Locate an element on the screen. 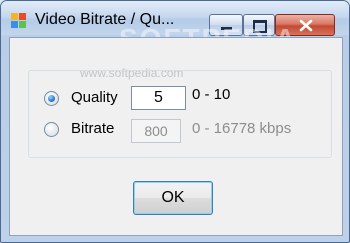 The image size is (350, 243). app-icon-square-blue is located at coordinates (14, 24).